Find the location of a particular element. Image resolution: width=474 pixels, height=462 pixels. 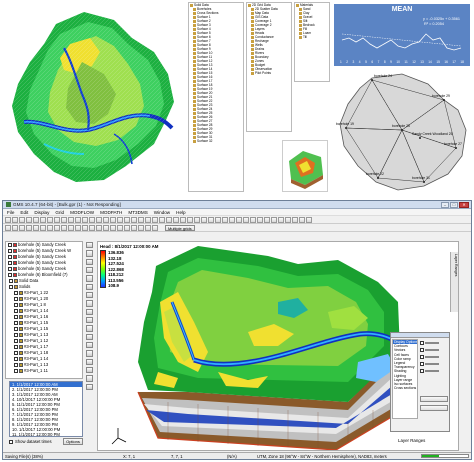

menu-file: File is located at coordinates (10, 212).